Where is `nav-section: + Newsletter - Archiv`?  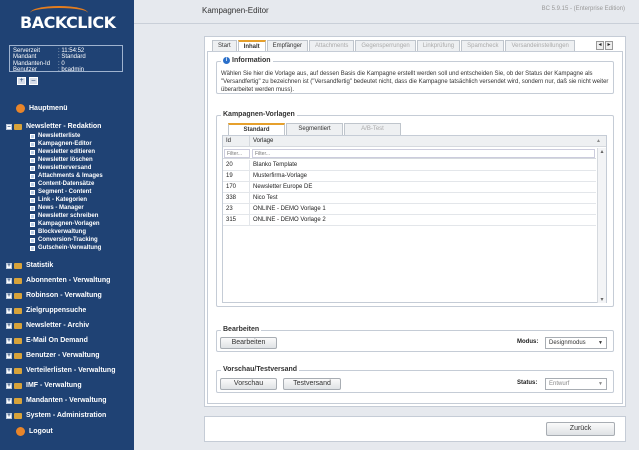
nav-section: + Newsletter - Archiv is located at coordinates (67, 325).